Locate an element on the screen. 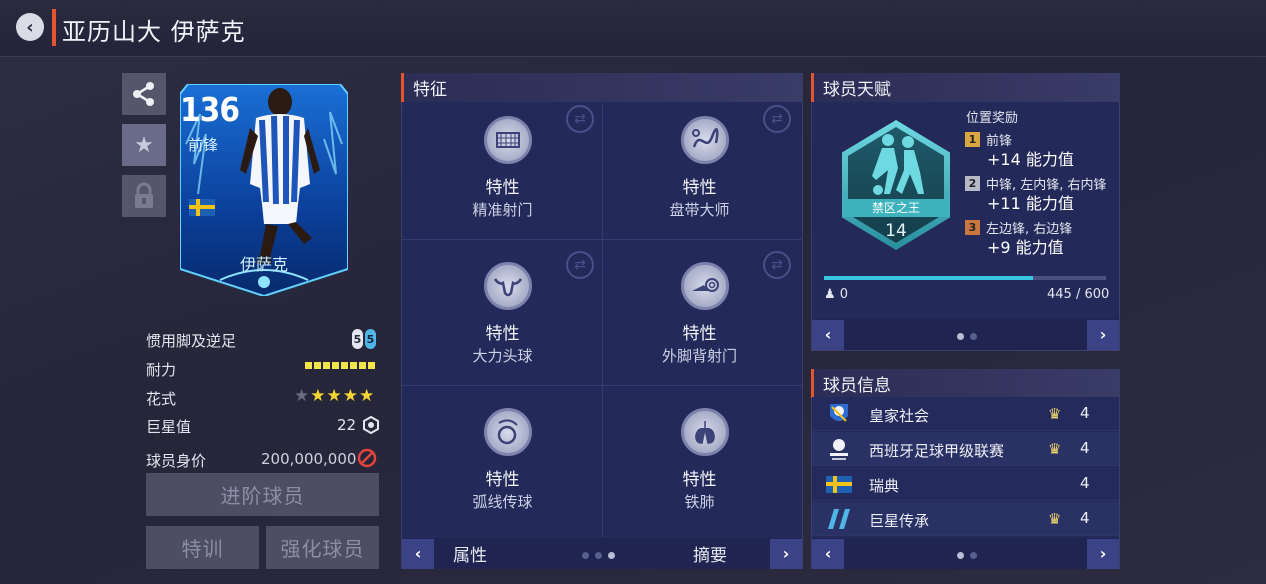 The width and height of the screenshot is (1266, 584). trait-card: ⇄ 特性 精准射门 is located at coordinates (502, 175).